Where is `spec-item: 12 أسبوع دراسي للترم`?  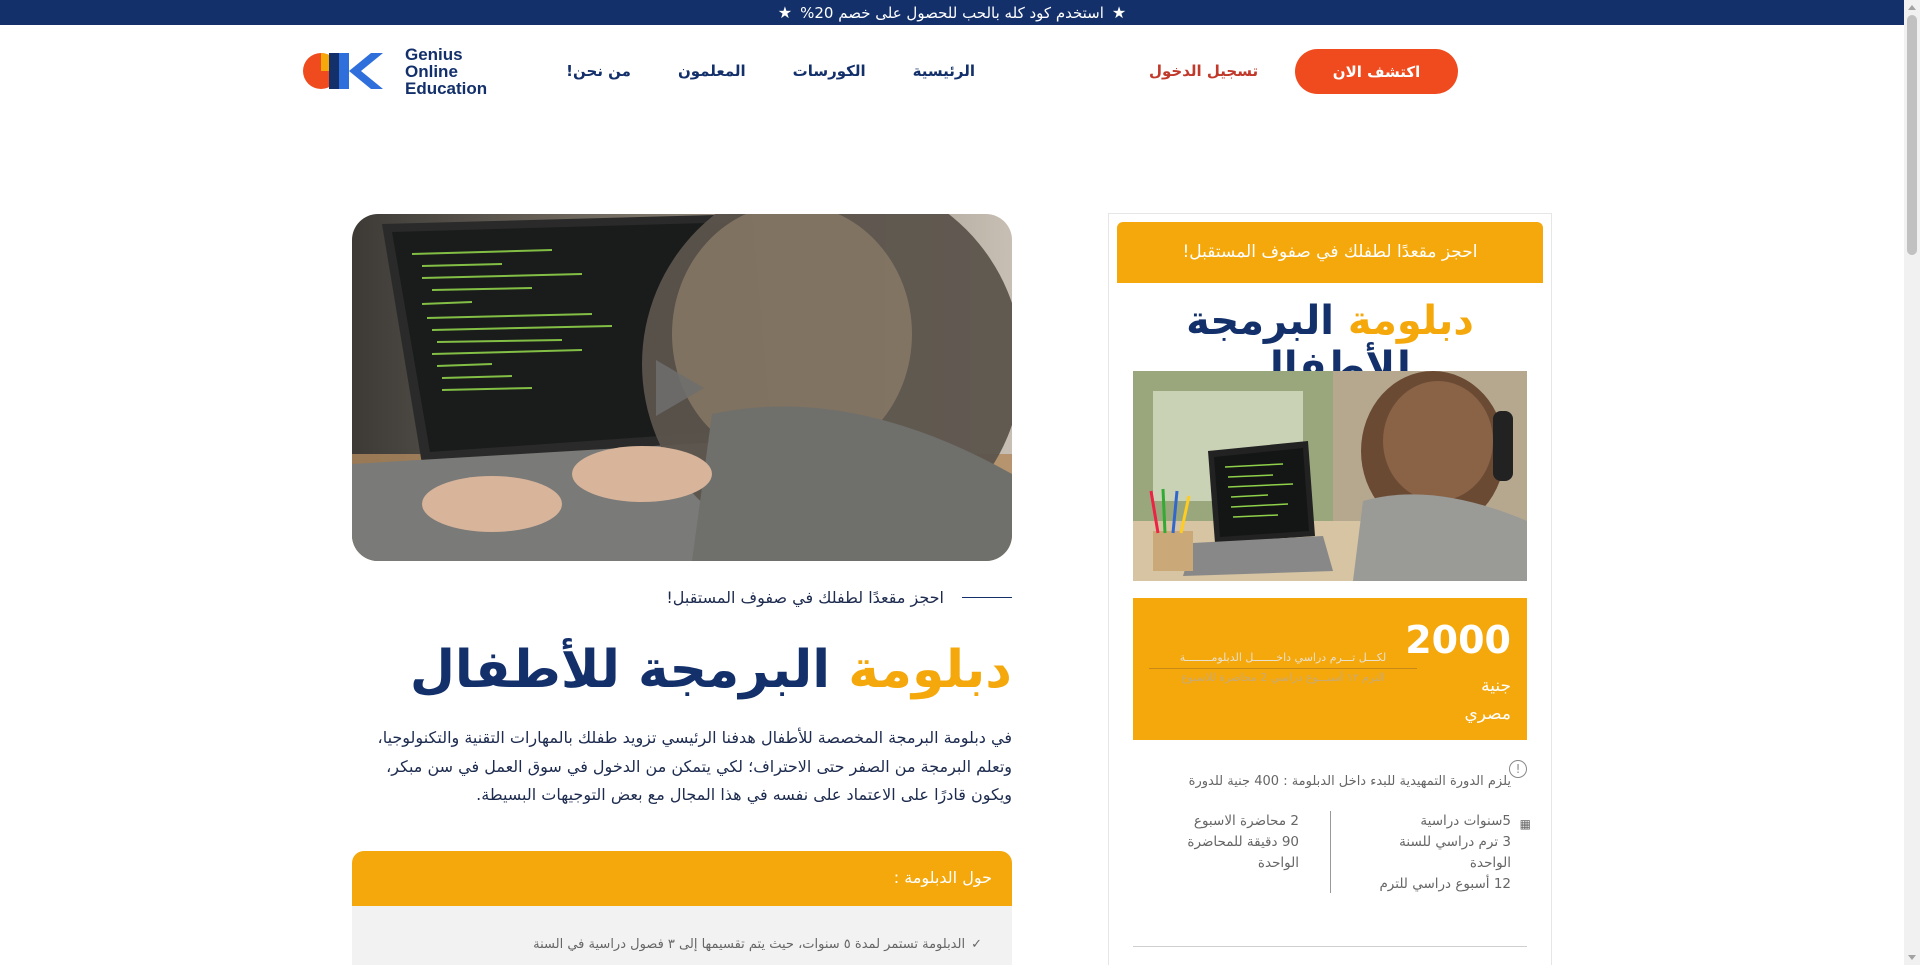
spec-item: 12 أسبوع دراسي للترم is located at coordinates (1445, 884).